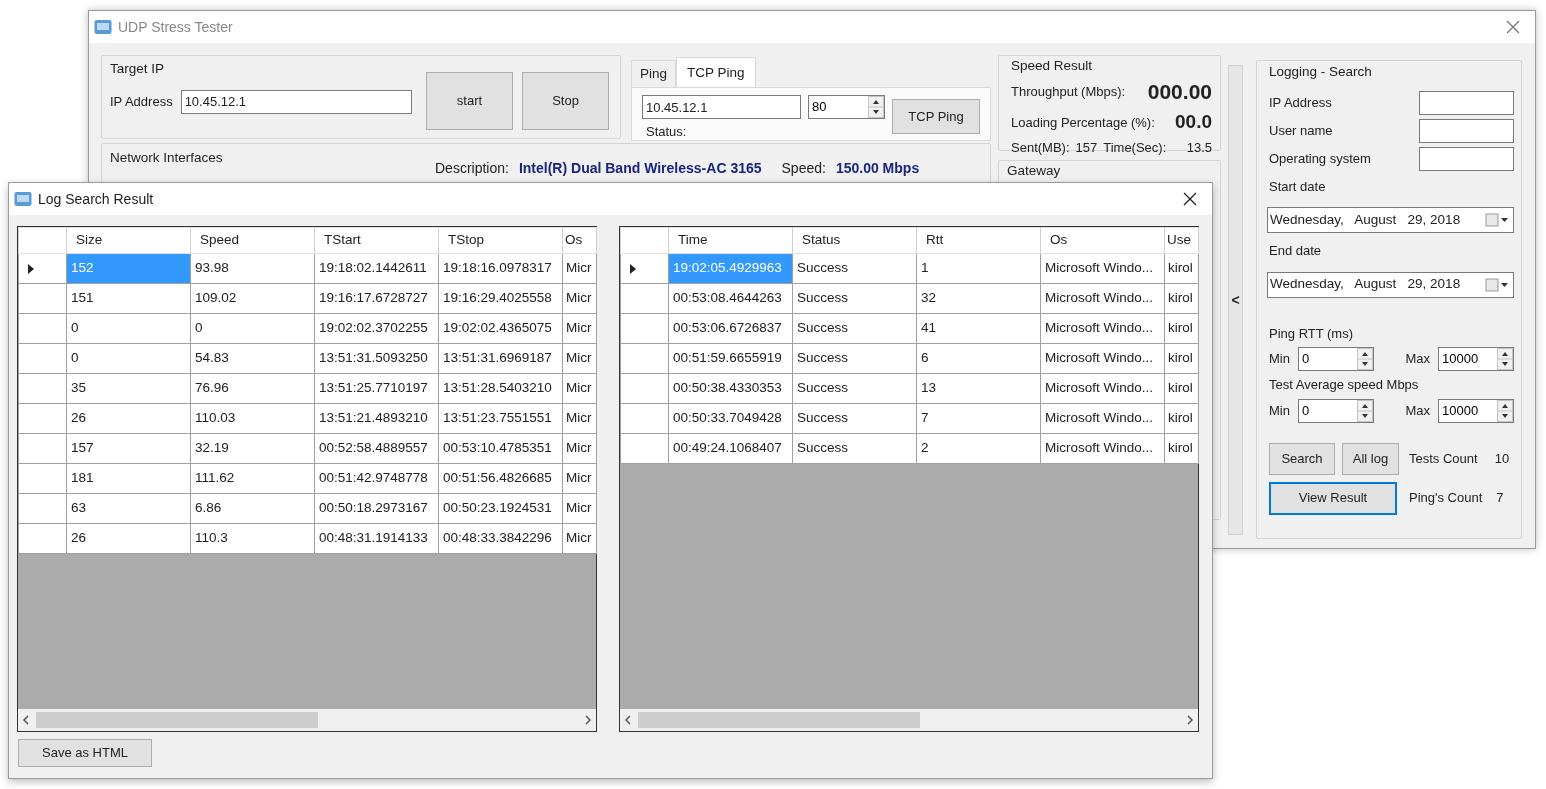 Image resolution: width=1546 pixels, height=789 pixels. Describe the element at coordinates (936, 116) in the screenshot. I see `tcp-ping-button: TCP Ping` at that location.